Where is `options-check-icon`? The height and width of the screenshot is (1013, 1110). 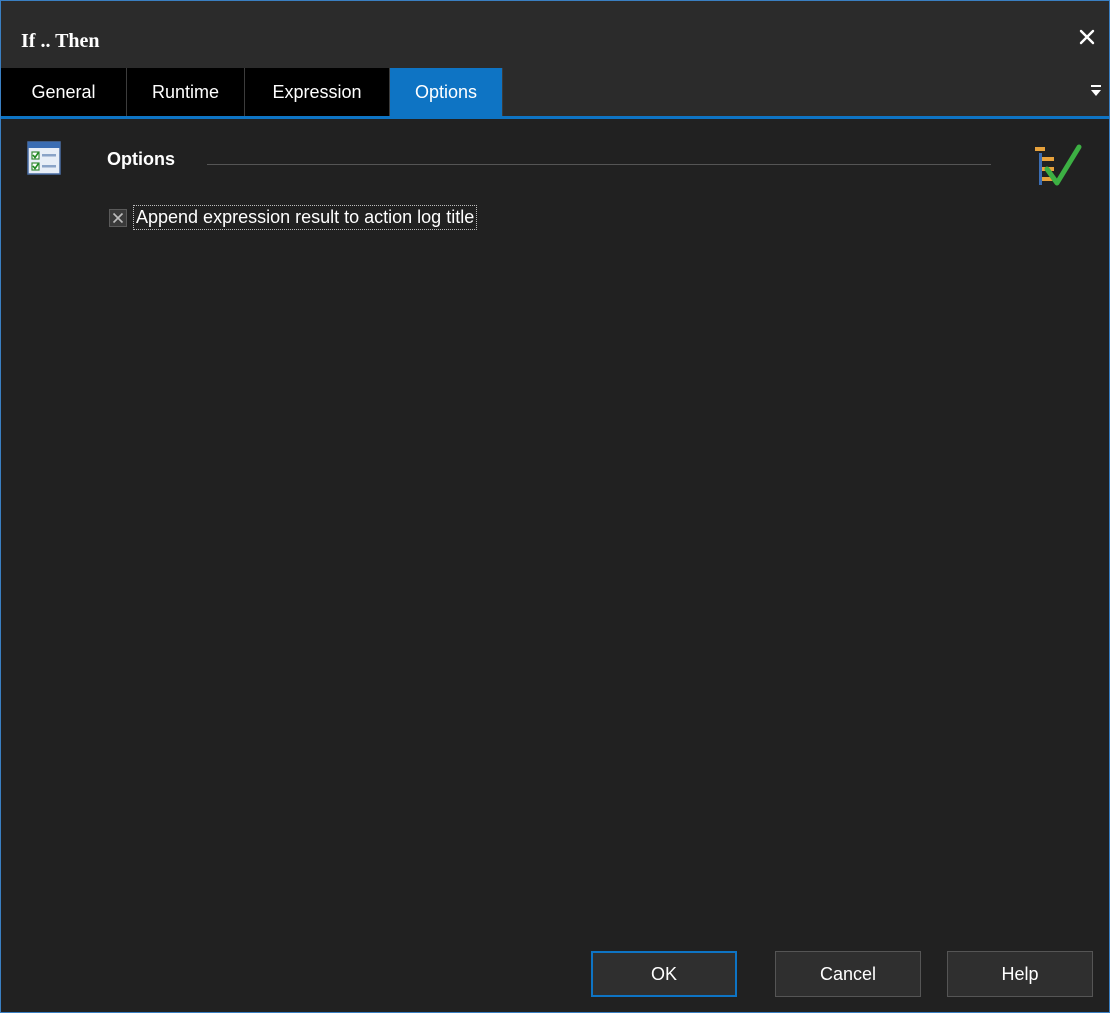 options-check-icon is located at coordinates (1058, 165).